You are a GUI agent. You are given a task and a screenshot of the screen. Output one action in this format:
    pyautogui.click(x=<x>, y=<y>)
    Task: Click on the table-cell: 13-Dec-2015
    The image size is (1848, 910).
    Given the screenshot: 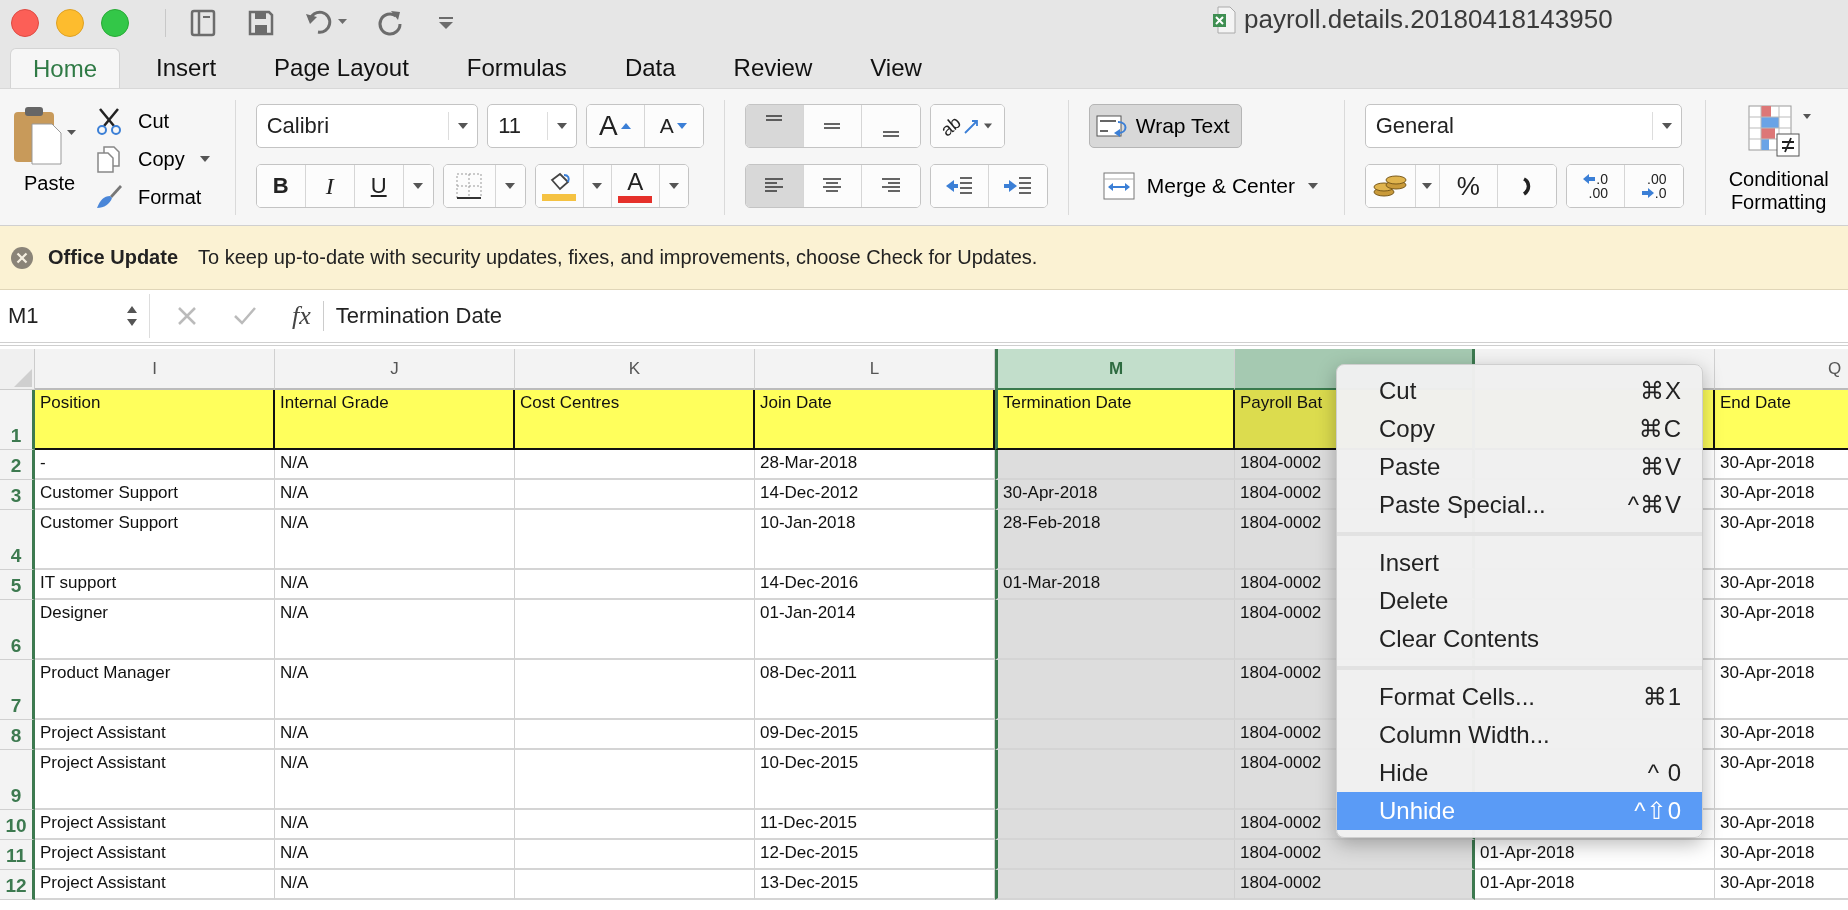 What is the action you would take?
    pyautogui.click(x=875, y=885)
    